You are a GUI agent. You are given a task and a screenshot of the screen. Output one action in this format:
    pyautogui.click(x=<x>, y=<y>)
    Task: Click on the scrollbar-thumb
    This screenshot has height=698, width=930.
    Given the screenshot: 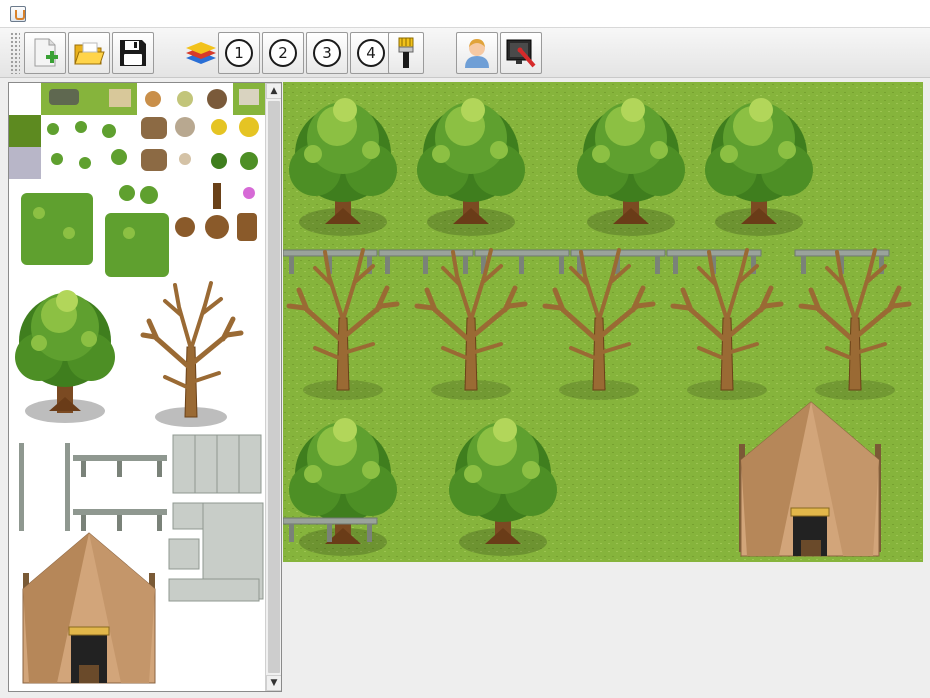 What is the action you would take?
    pyautogui.click(x=274, y=387)
    